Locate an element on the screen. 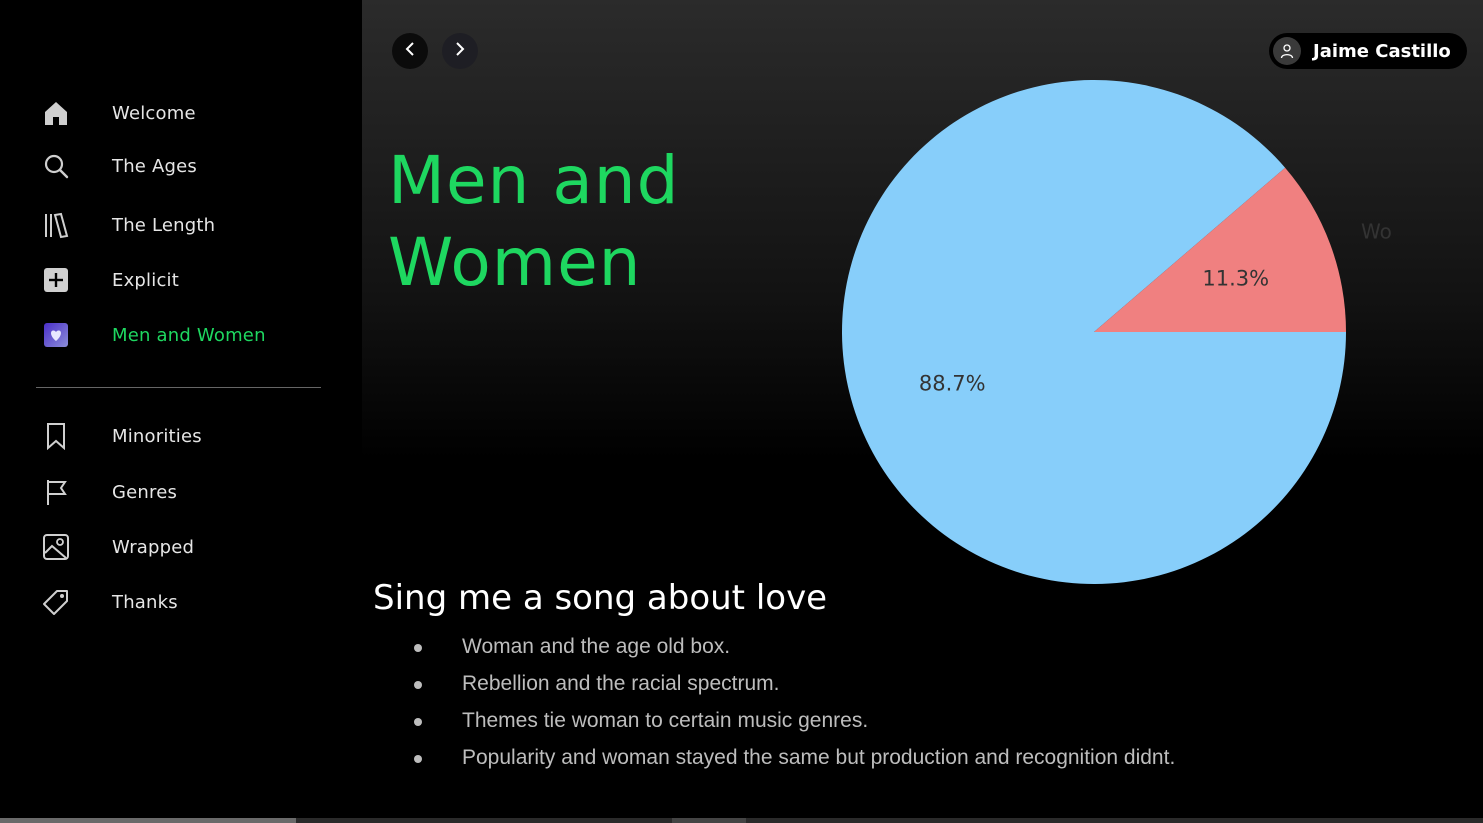  pie-category-label: Woman is located at coordinates (1376, 232).